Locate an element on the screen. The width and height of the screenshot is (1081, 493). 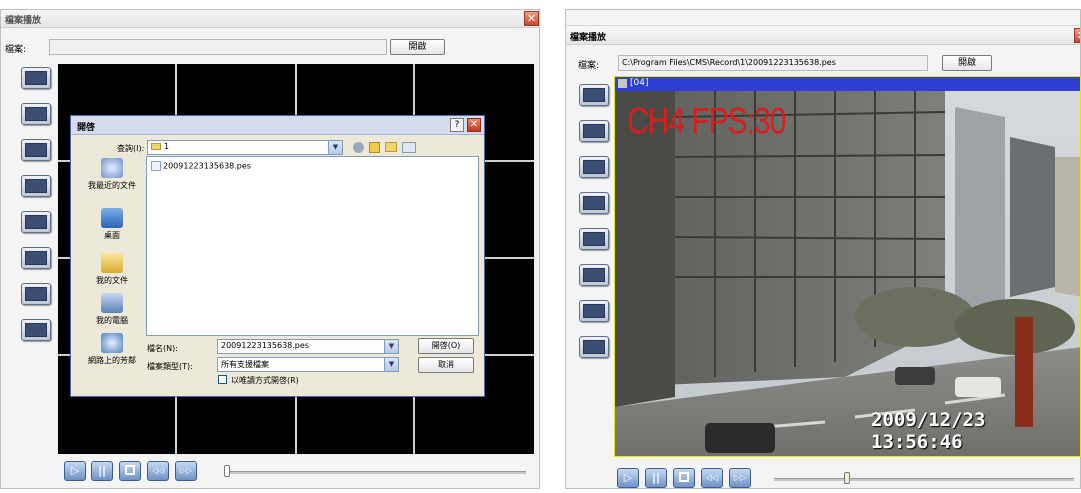
place-my-documents: 我的文件 is located at coordinates (112, 269).